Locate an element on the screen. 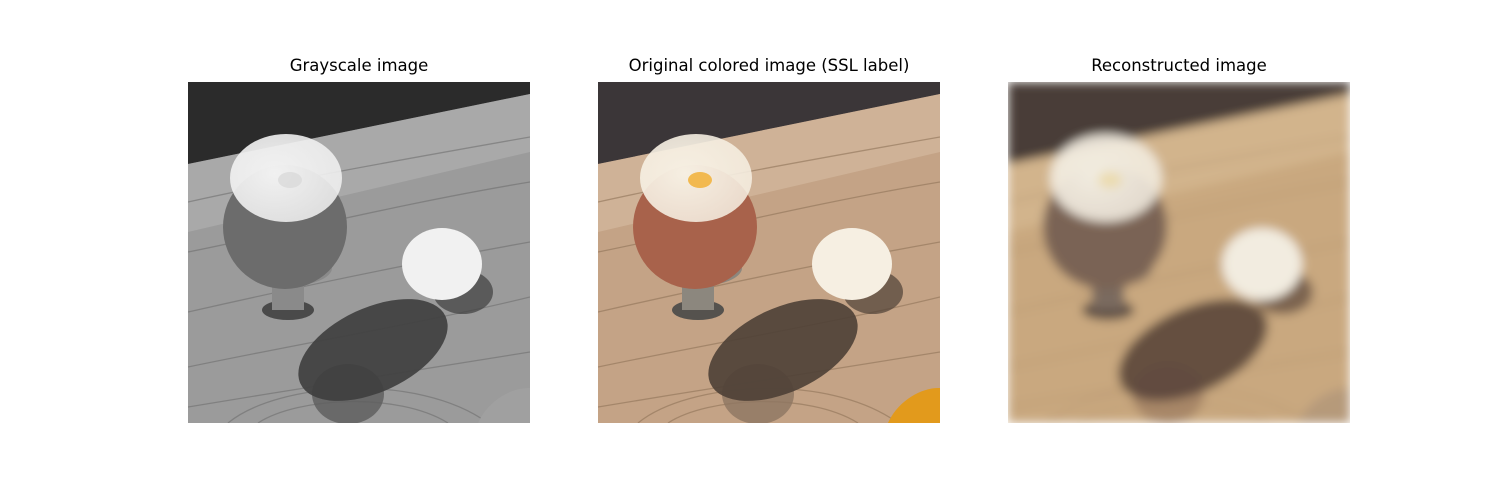 Image resolution: width=1500 pixels, height=500 pixels. panel-title-original: Original colored image (SSL label) is located at coordinates (769, 65).